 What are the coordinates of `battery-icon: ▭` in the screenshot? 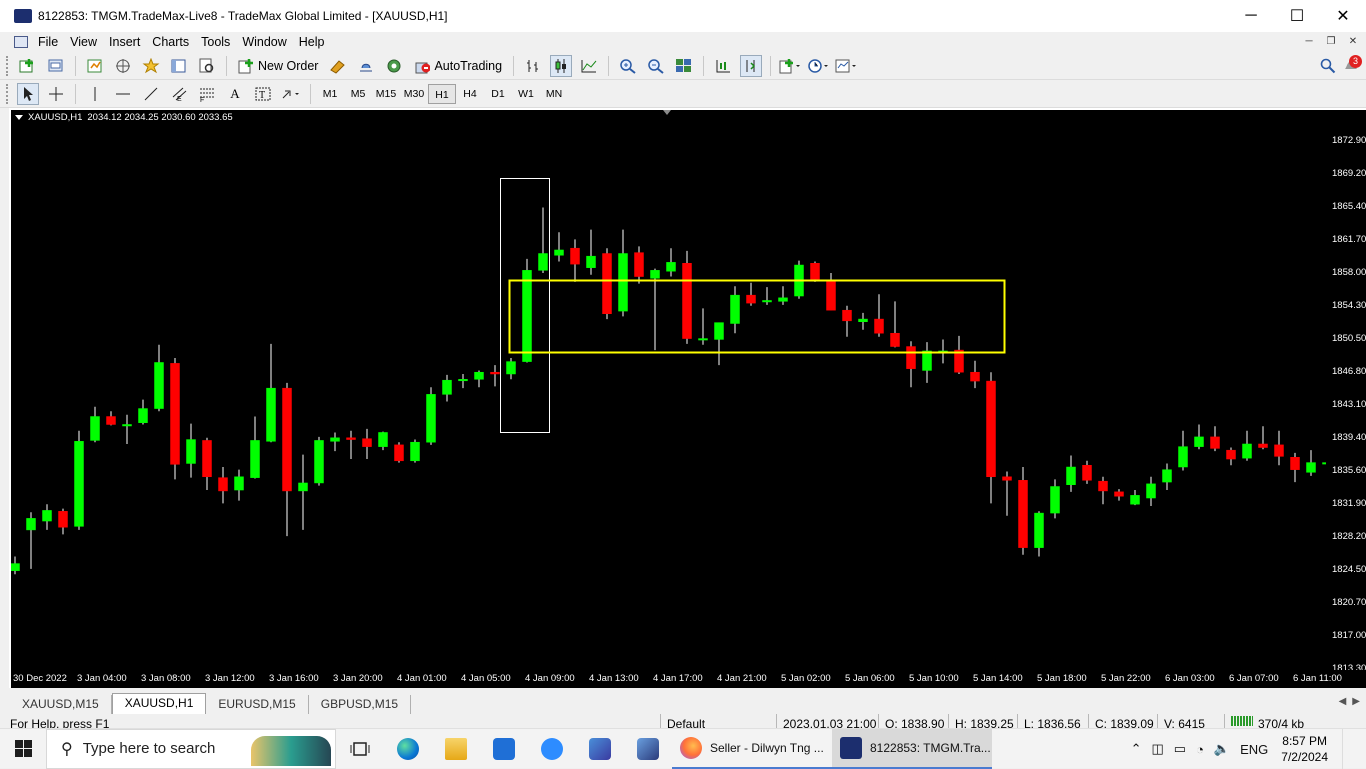 It's located at (1180, 749).